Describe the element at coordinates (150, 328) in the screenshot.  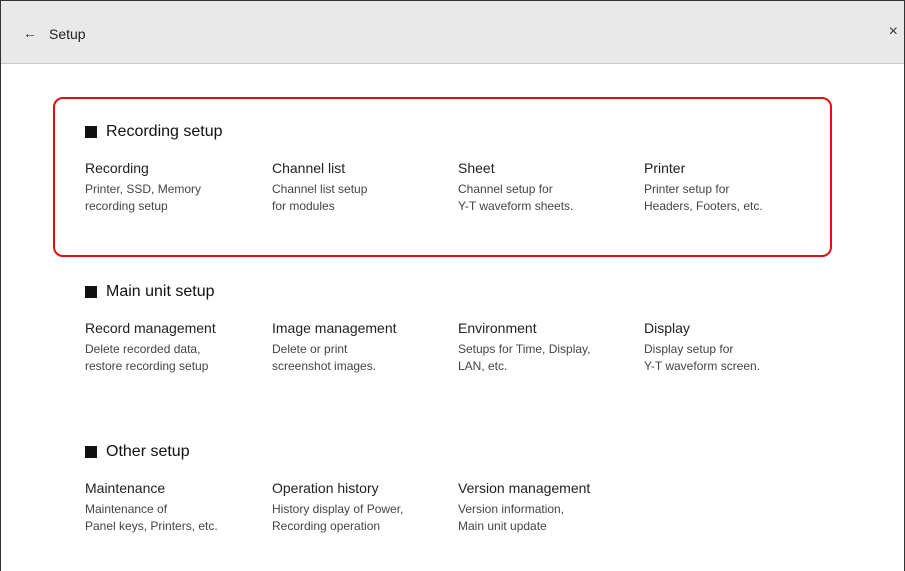
I see `item-name: Record management` at that location.